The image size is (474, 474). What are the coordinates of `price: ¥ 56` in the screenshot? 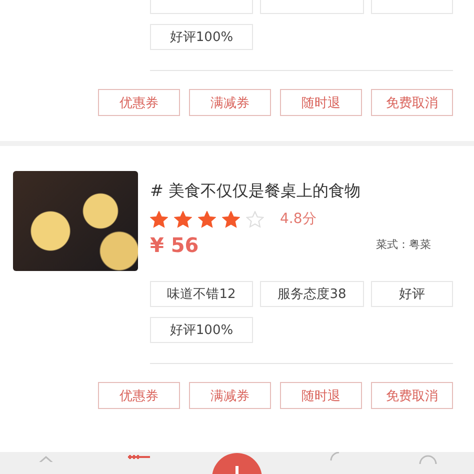 It's located at (174, 245).